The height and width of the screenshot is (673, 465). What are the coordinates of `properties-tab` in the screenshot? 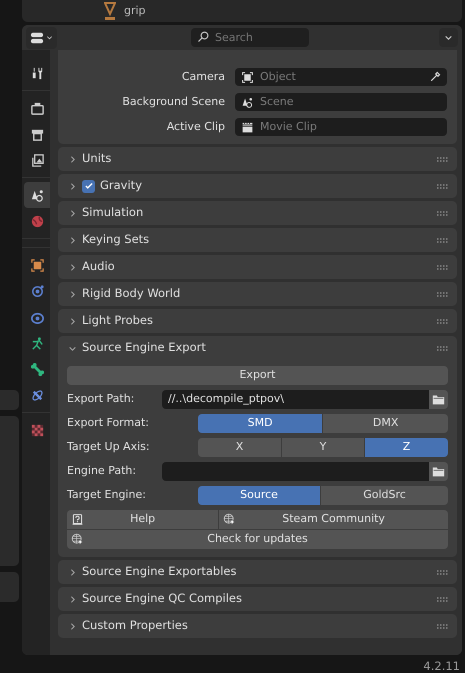 It's located at (37, 195).